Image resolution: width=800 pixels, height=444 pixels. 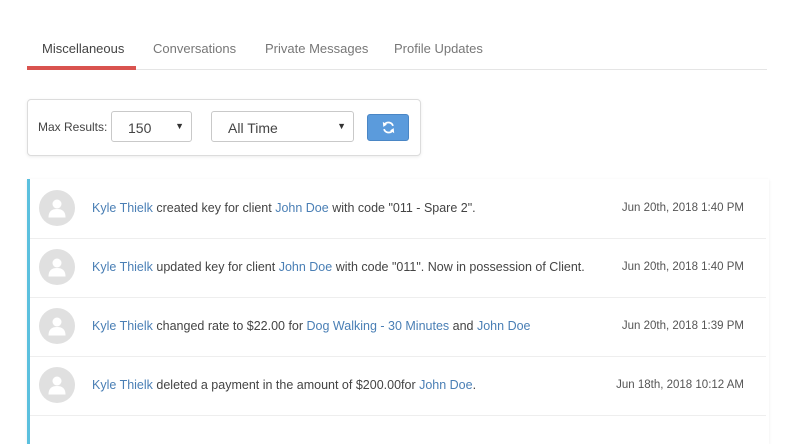 I want to click on refresh-button, so click(x=388, y=127).